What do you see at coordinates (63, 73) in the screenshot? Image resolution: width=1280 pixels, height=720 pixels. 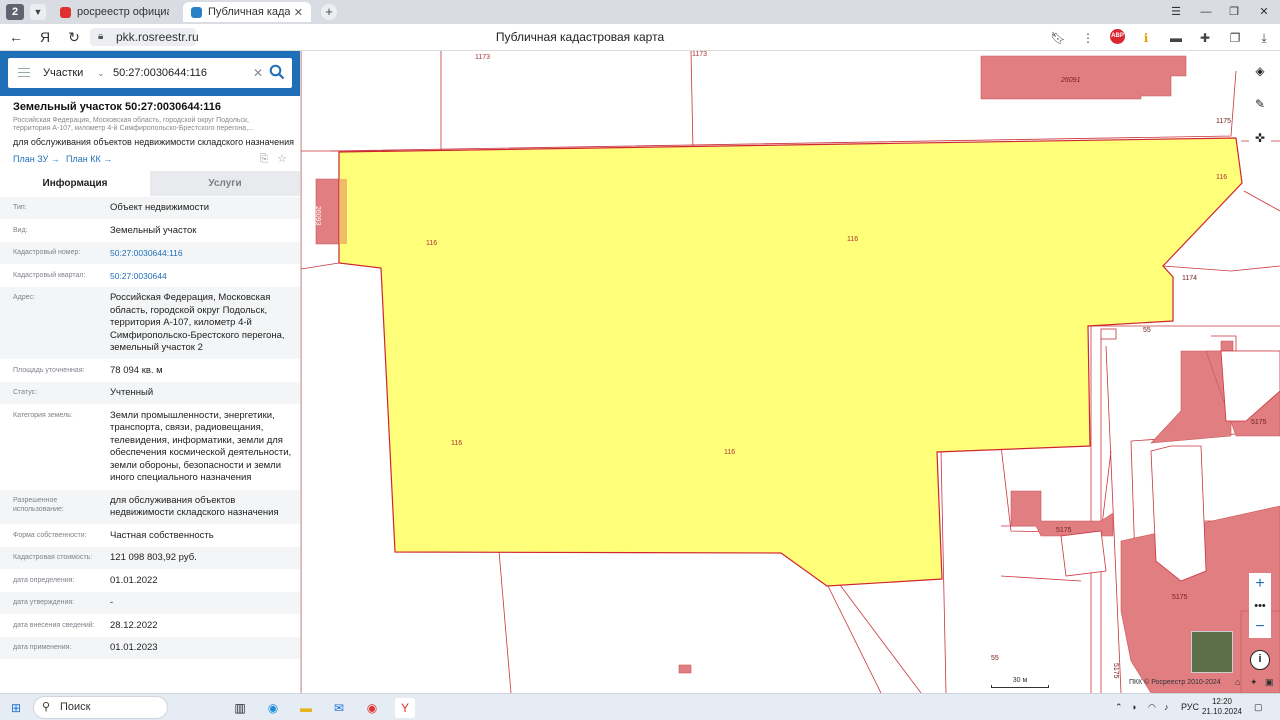 I see `category-select: Участки` at bounding box center [63, 73].